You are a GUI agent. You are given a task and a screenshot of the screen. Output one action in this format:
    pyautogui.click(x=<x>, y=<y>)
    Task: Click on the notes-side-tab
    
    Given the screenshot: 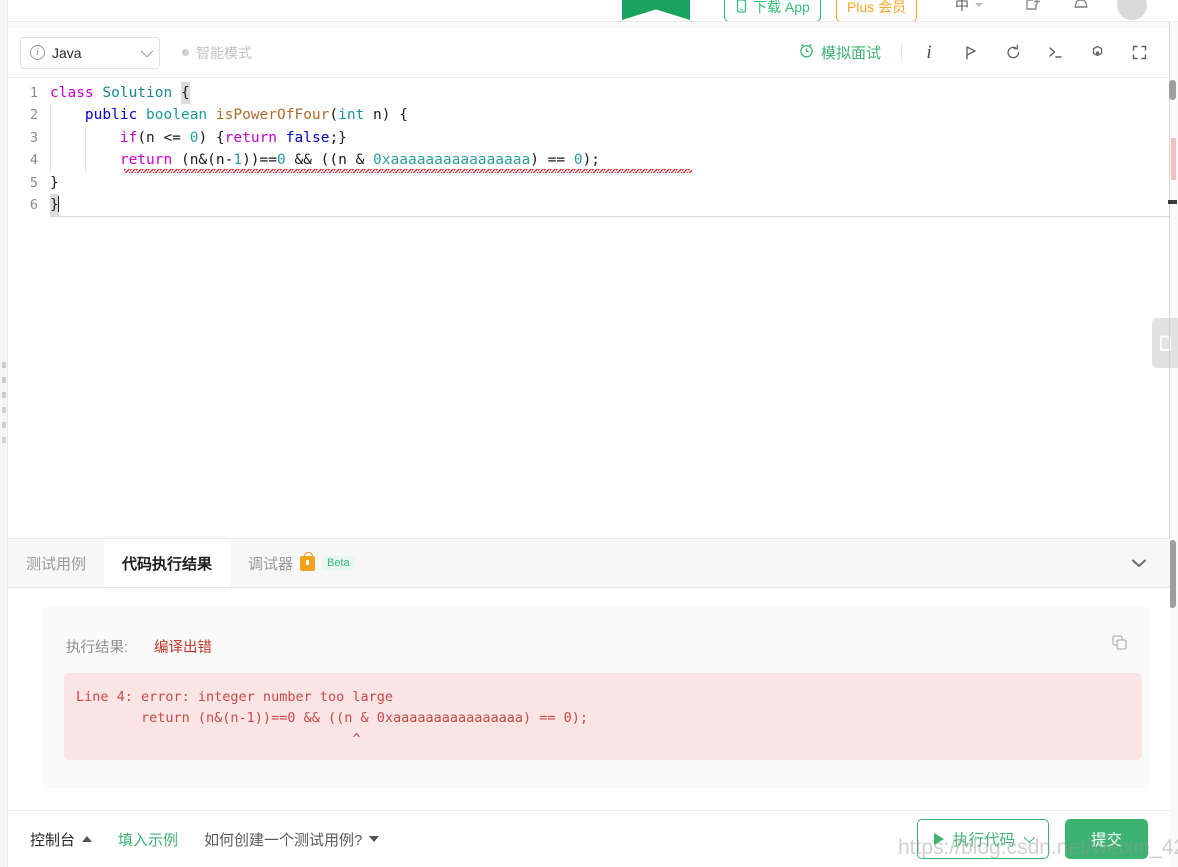 What is the action you would take?
    pyautogui.click(x=1165, y=343)
    